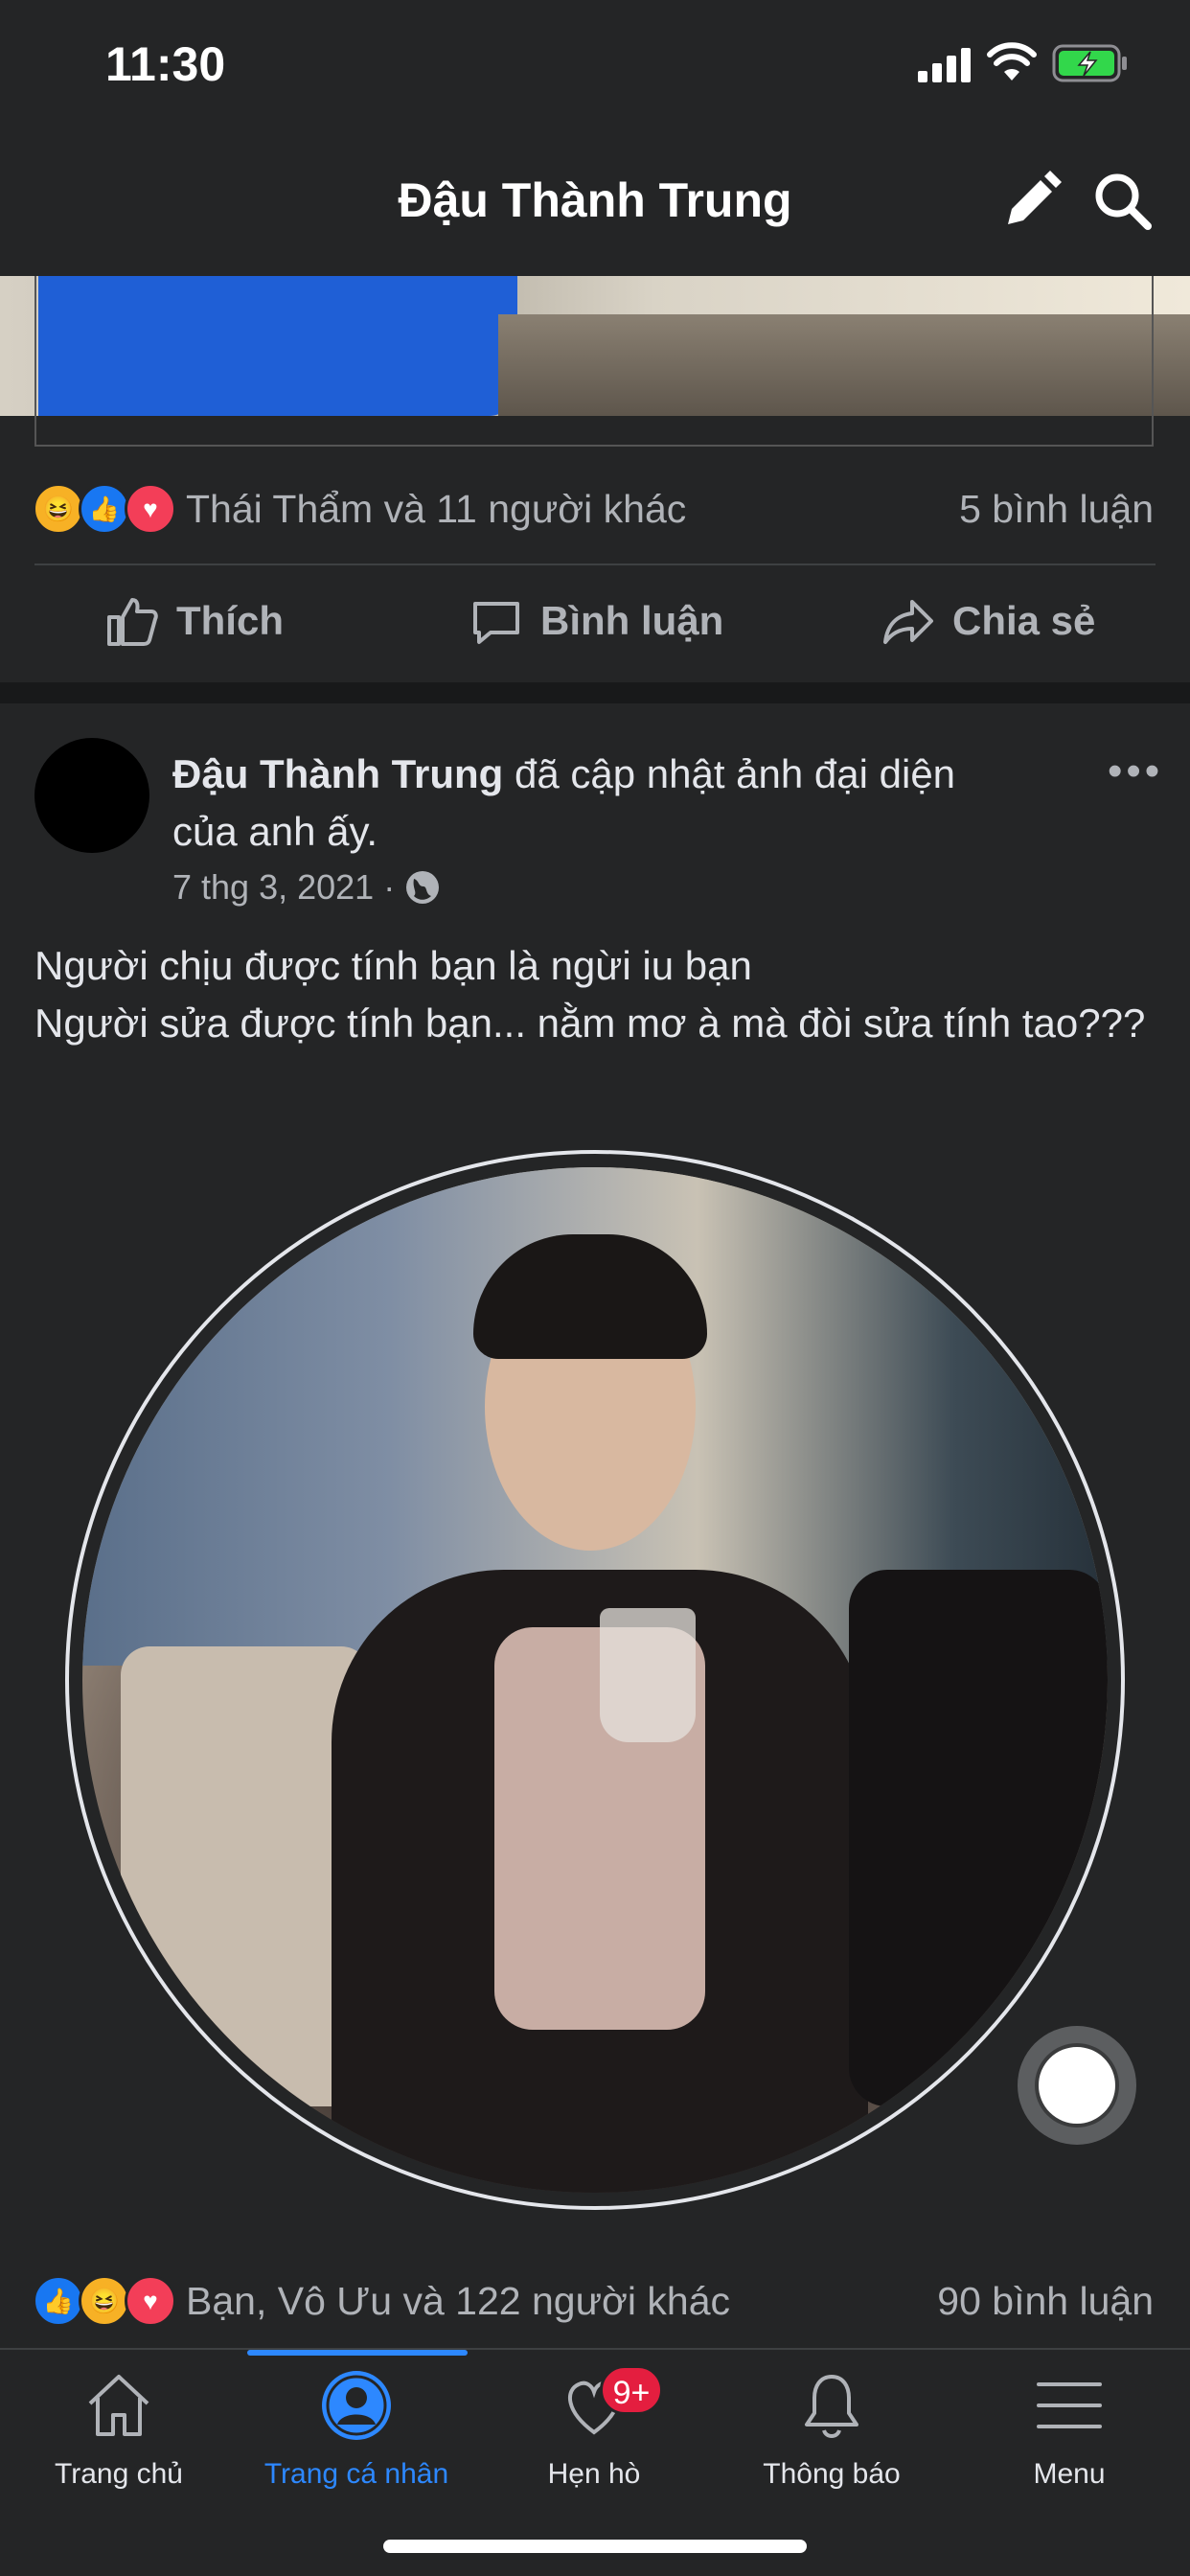 This screenshot has height=2576, width=1190. What do you see at coordinates (1012, 61) in the screenshot?
I see `wifi-icon` at bounding box center [1012, 61].